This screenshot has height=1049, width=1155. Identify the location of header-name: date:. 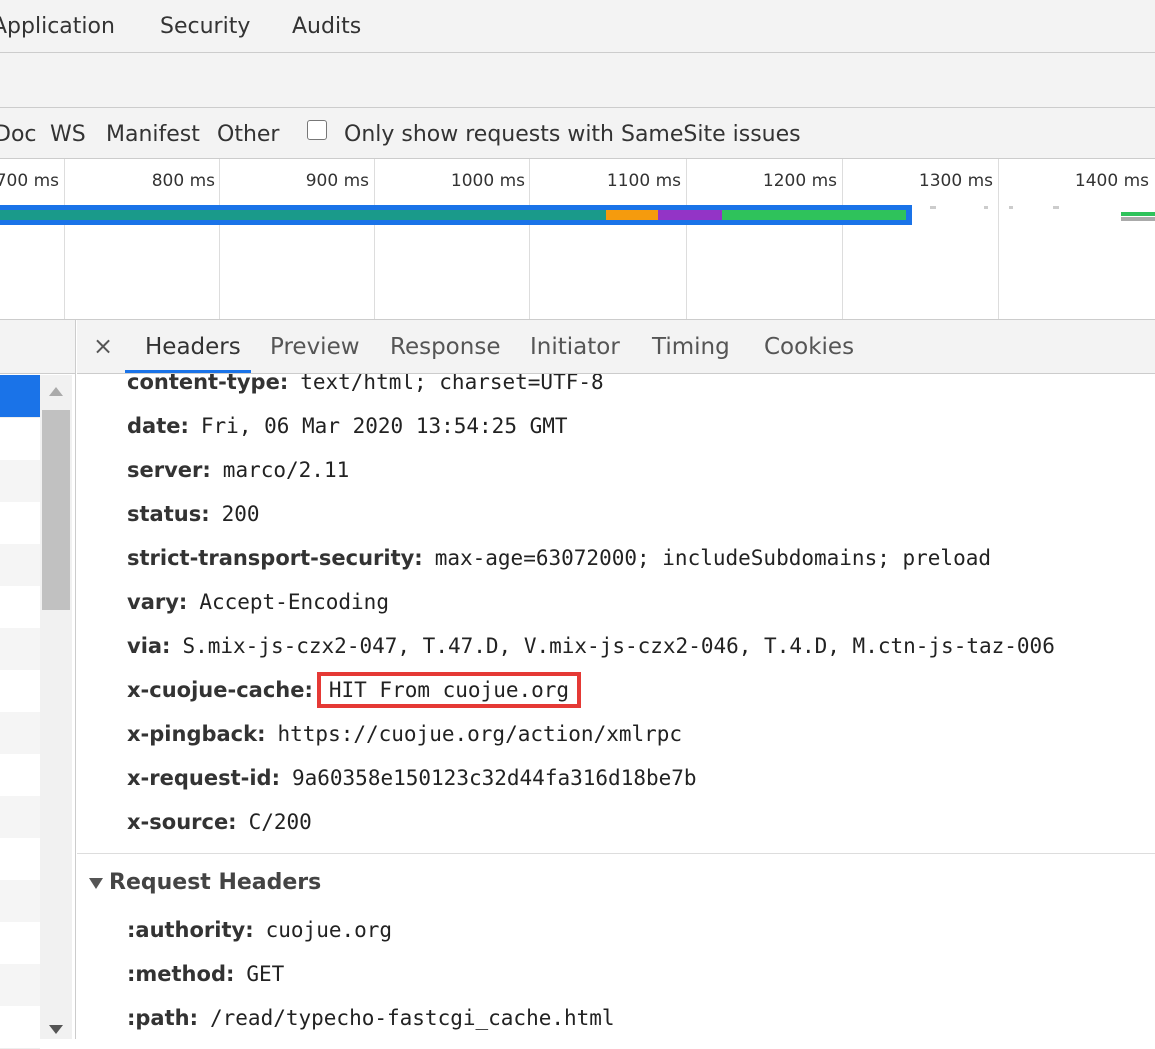
(158, 426).